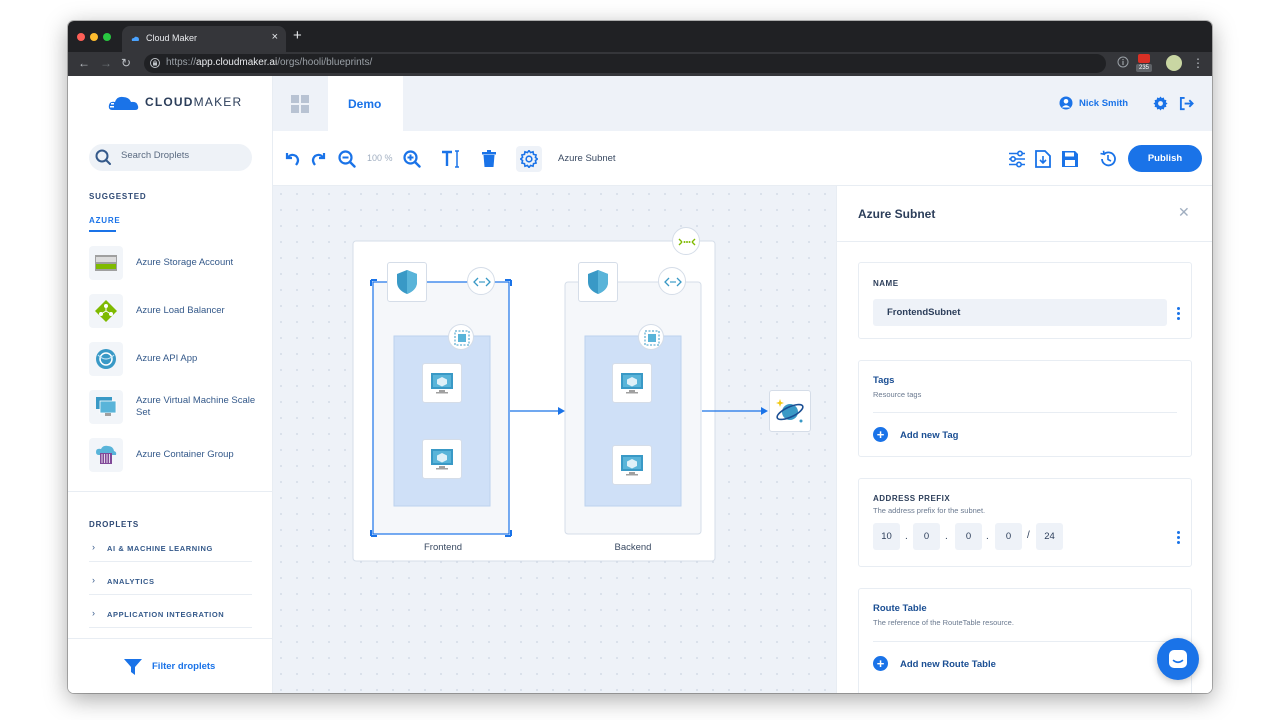  I want to click on name-more-icon, so click(1178, 313).